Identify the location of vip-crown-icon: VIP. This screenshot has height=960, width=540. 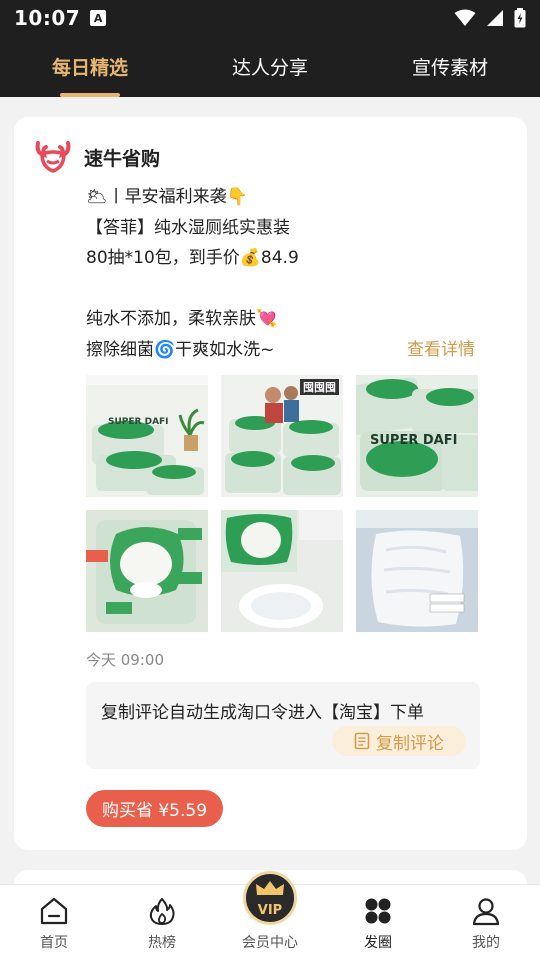
(270, 898).